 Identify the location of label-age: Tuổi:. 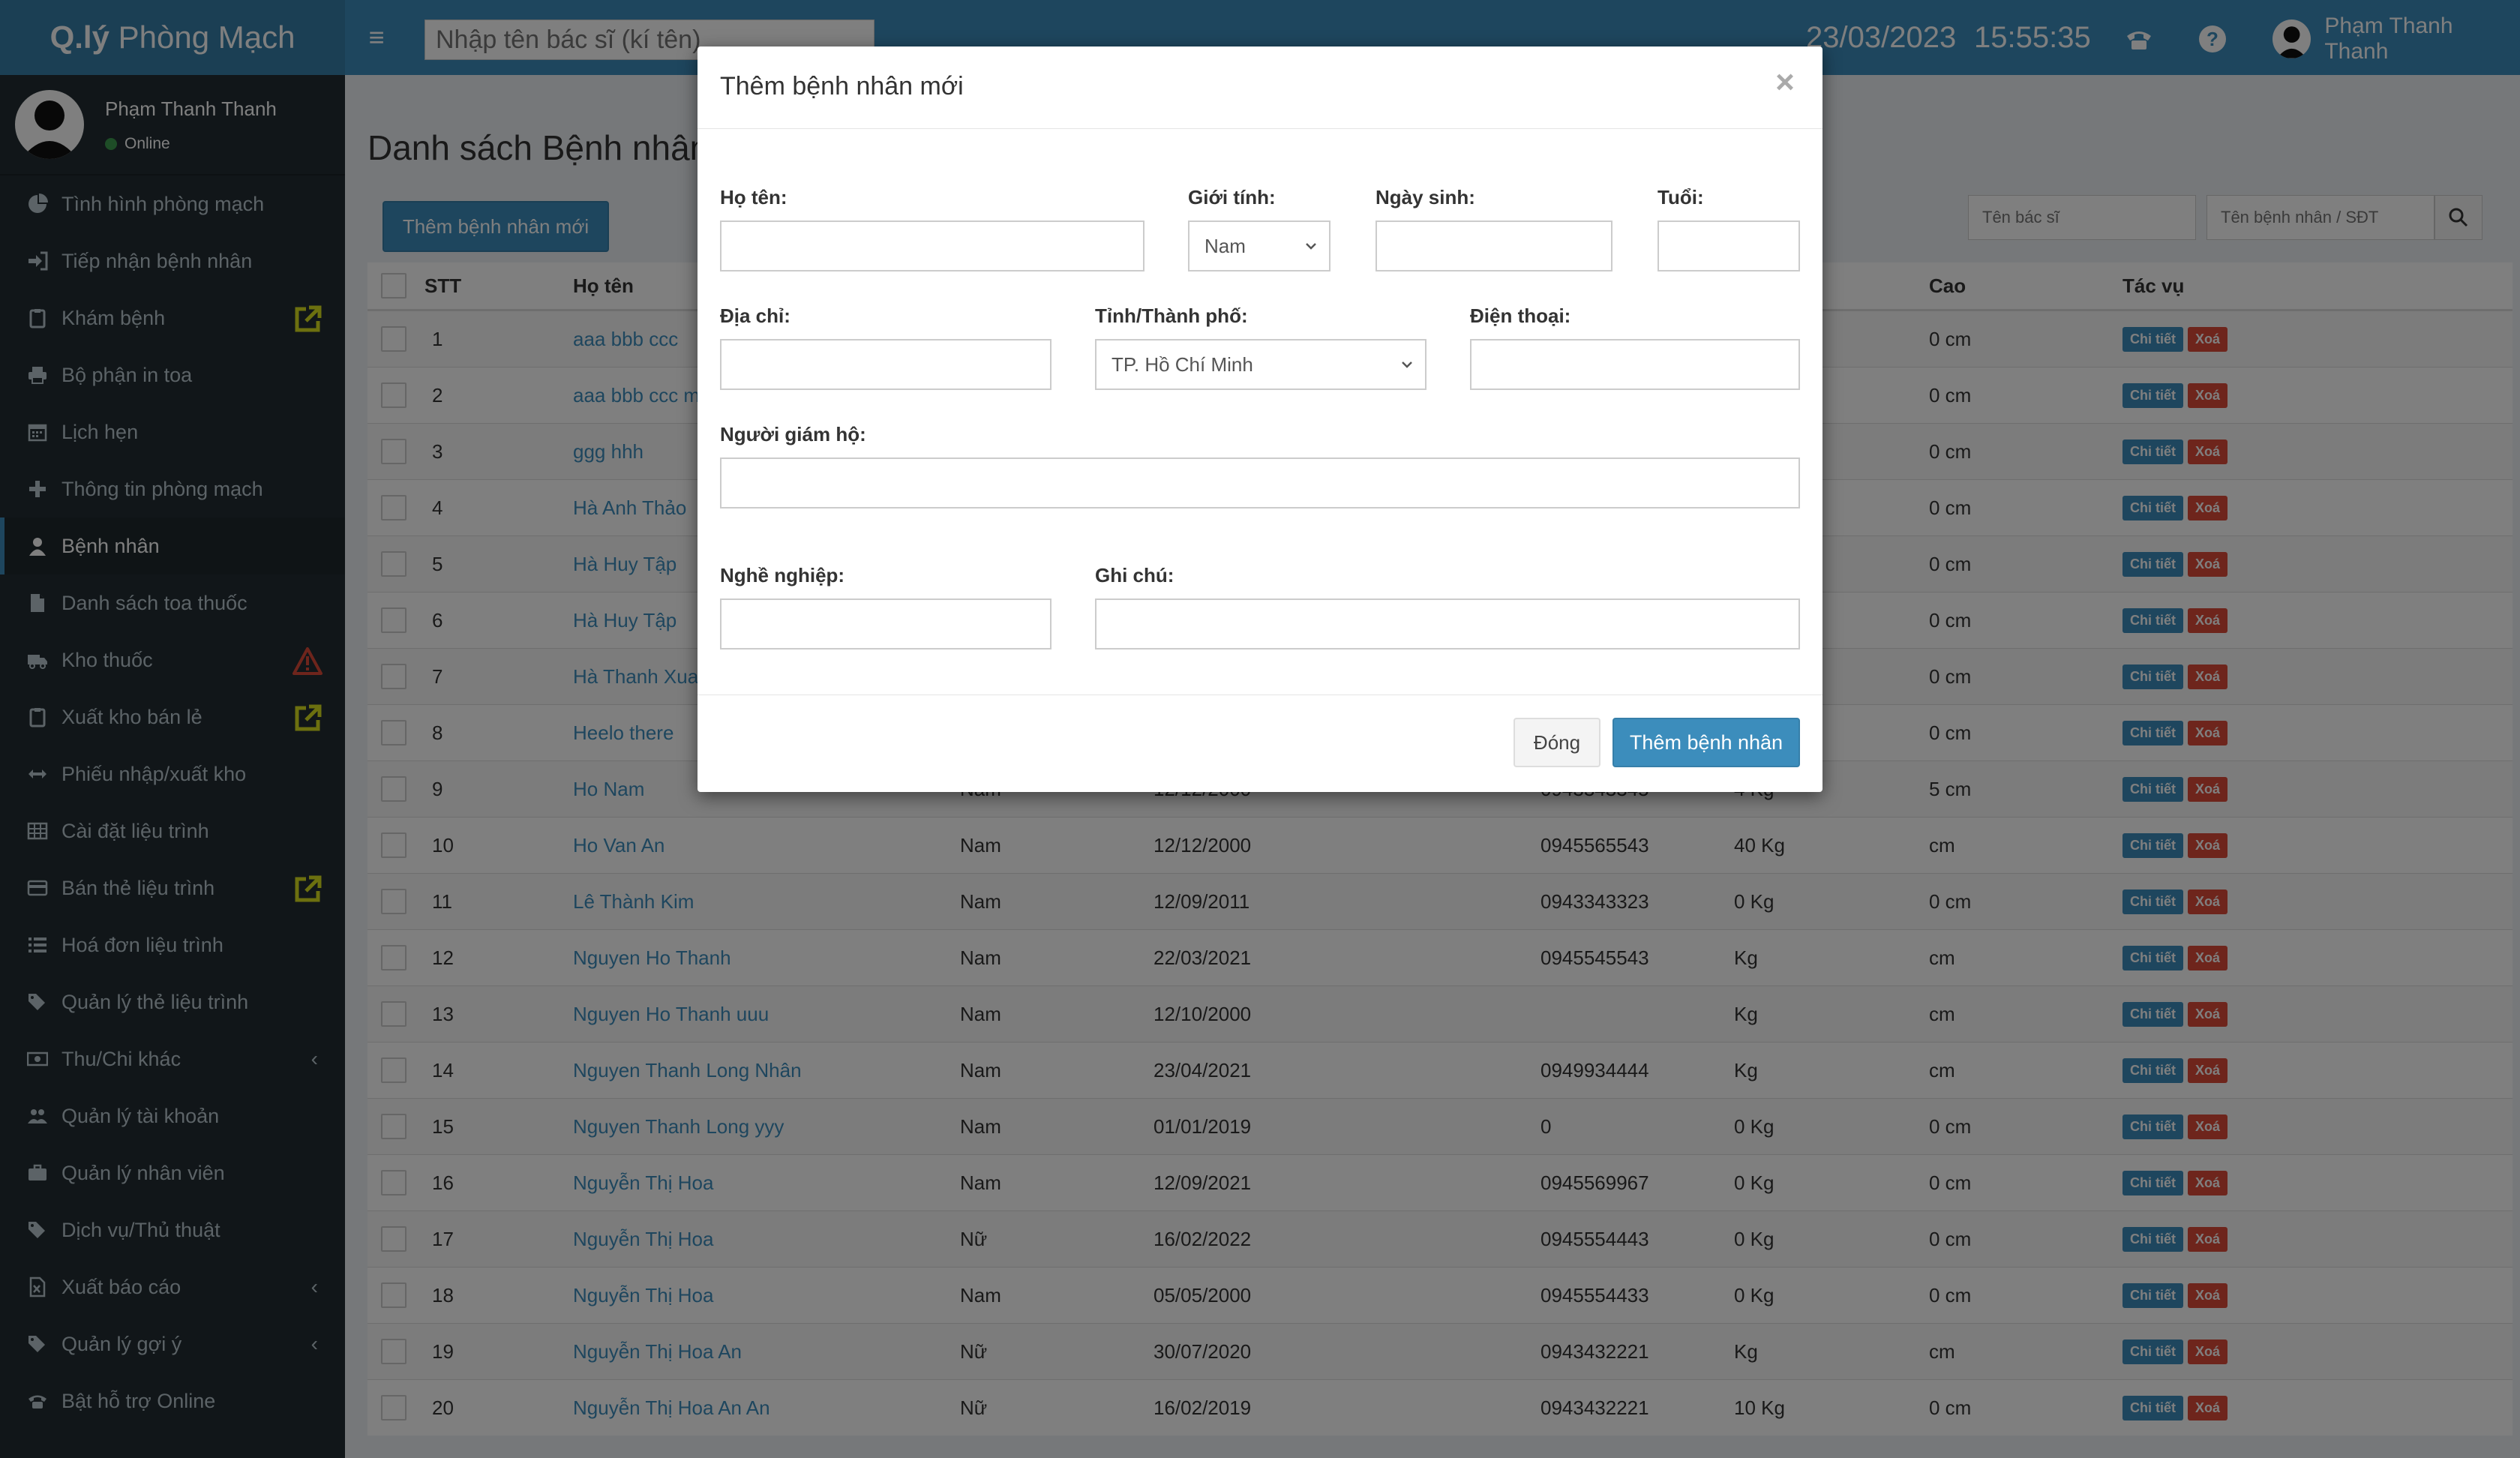
(1681, 197).